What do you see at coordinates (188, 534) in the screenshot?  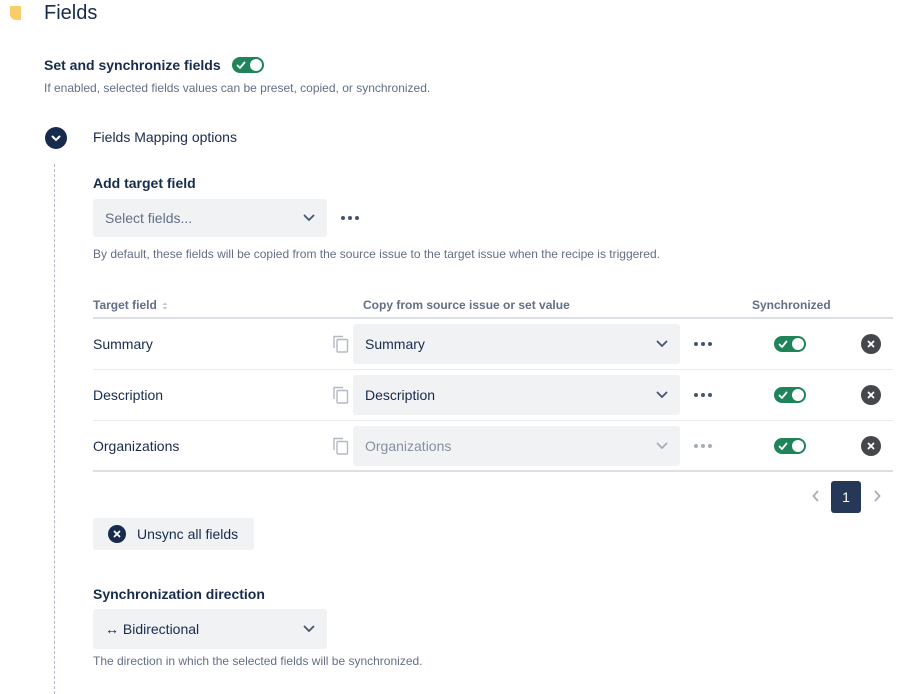 I see `unsync-all-label: Unsync all fields` at bounding box center [188, 534].